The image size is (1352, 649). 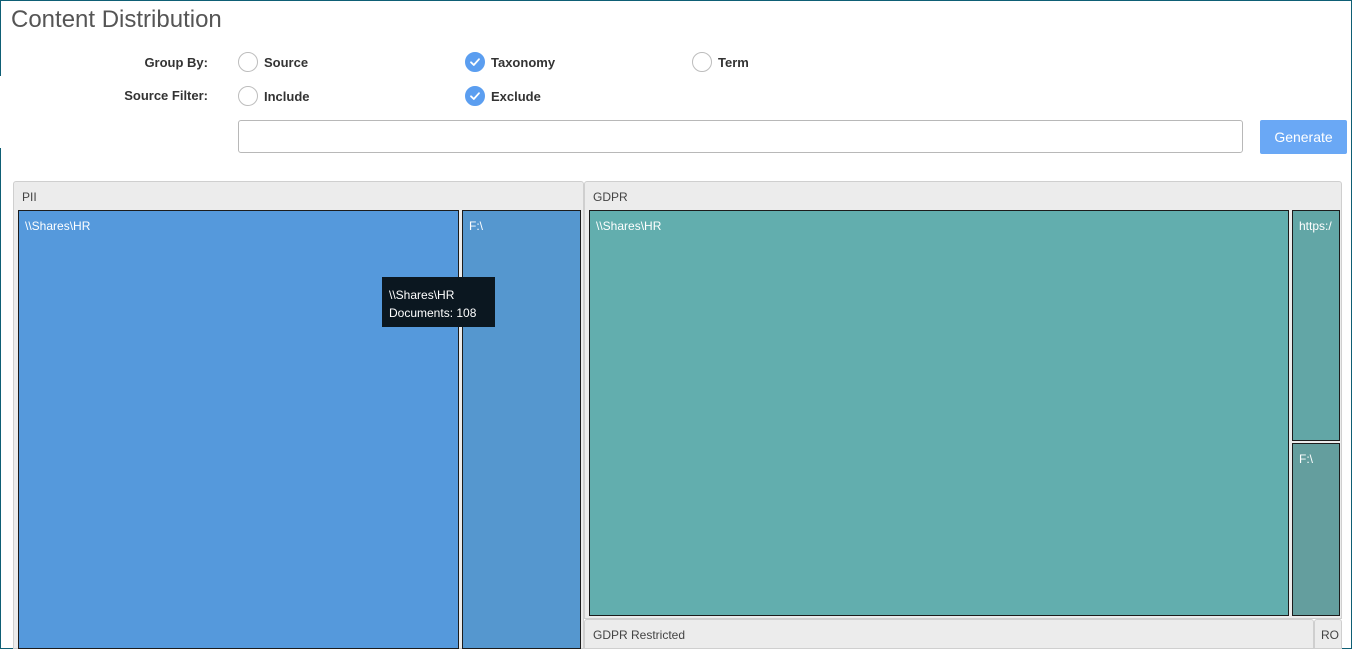 What do you see at coordinates (29, 197) in the screenshot?
I see `treemap-group-label: PII` at bounding box center [29, 197].